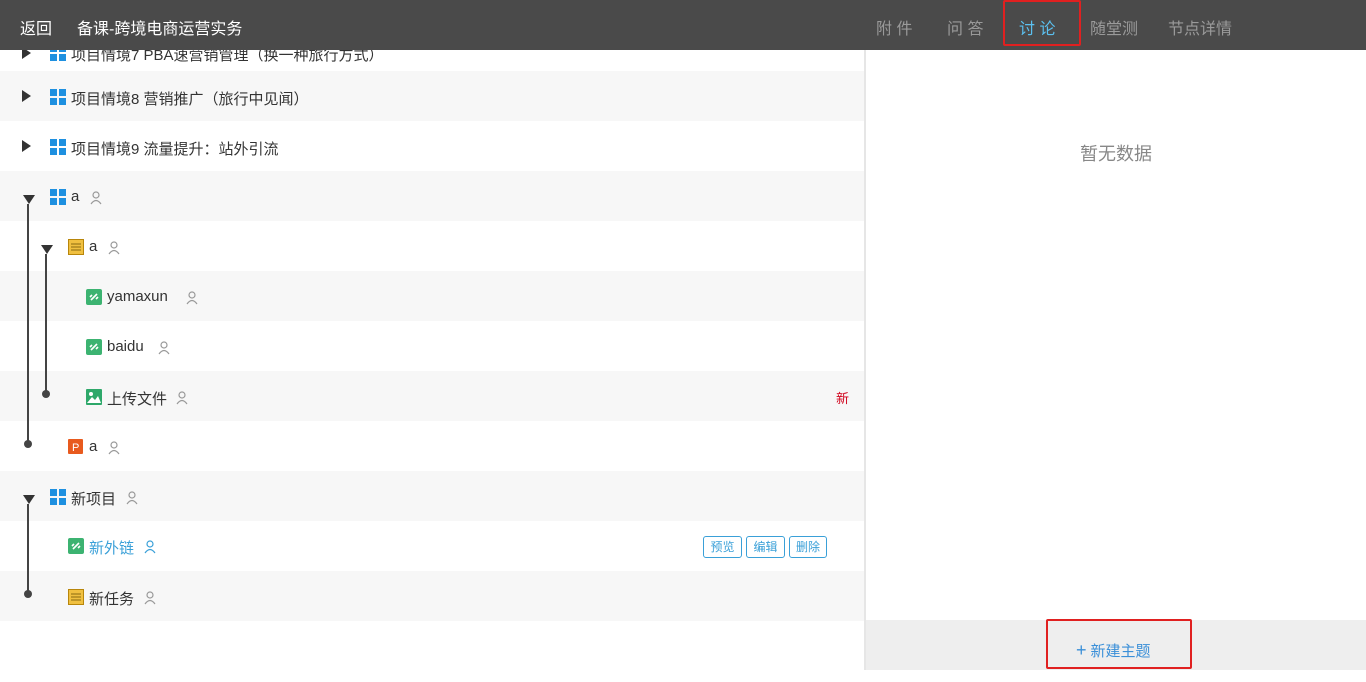 The width and height of the screenshot is (1366, 682). Describe the element at coordinates (894, 27) in the screenshot. I see `tab-attachments: 附 件` at that location.